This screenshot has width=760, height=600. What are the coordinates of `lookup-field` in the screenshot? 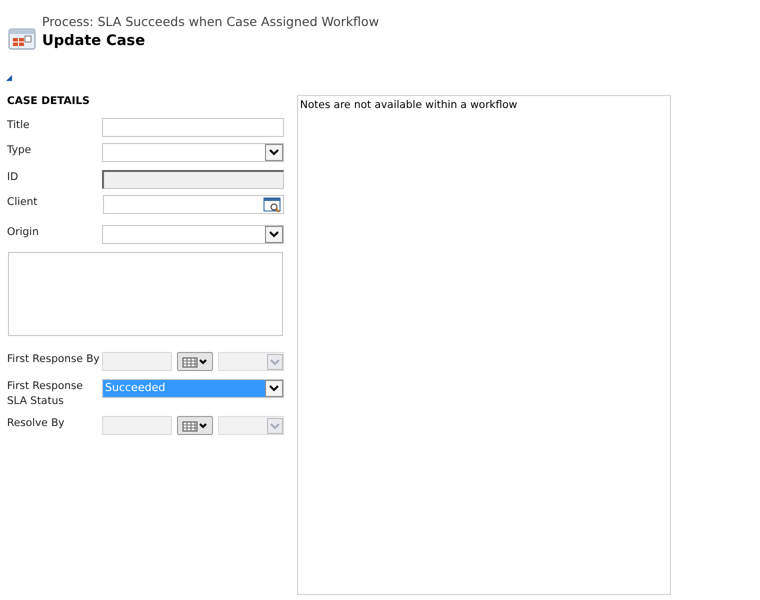 It's located at (193, 204).